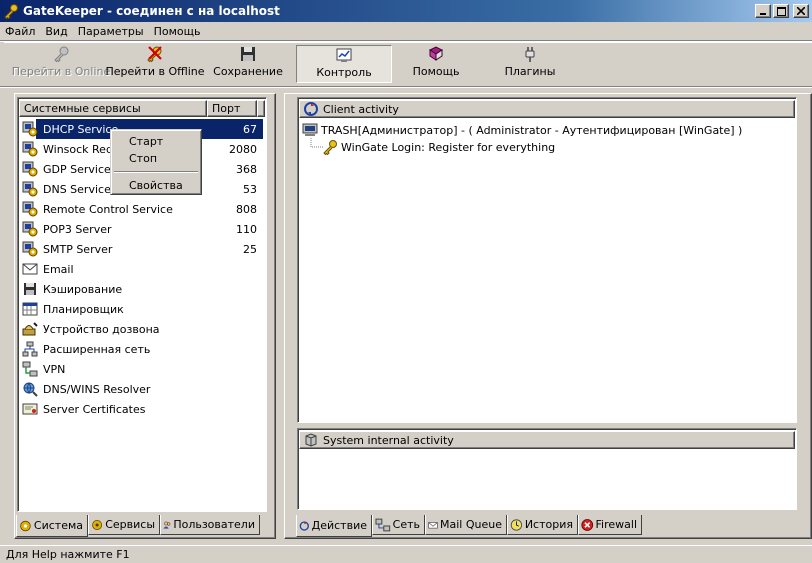  Describe the element at coordinates (311, 109) in the screenshot. I see `activity-icon` at that location.